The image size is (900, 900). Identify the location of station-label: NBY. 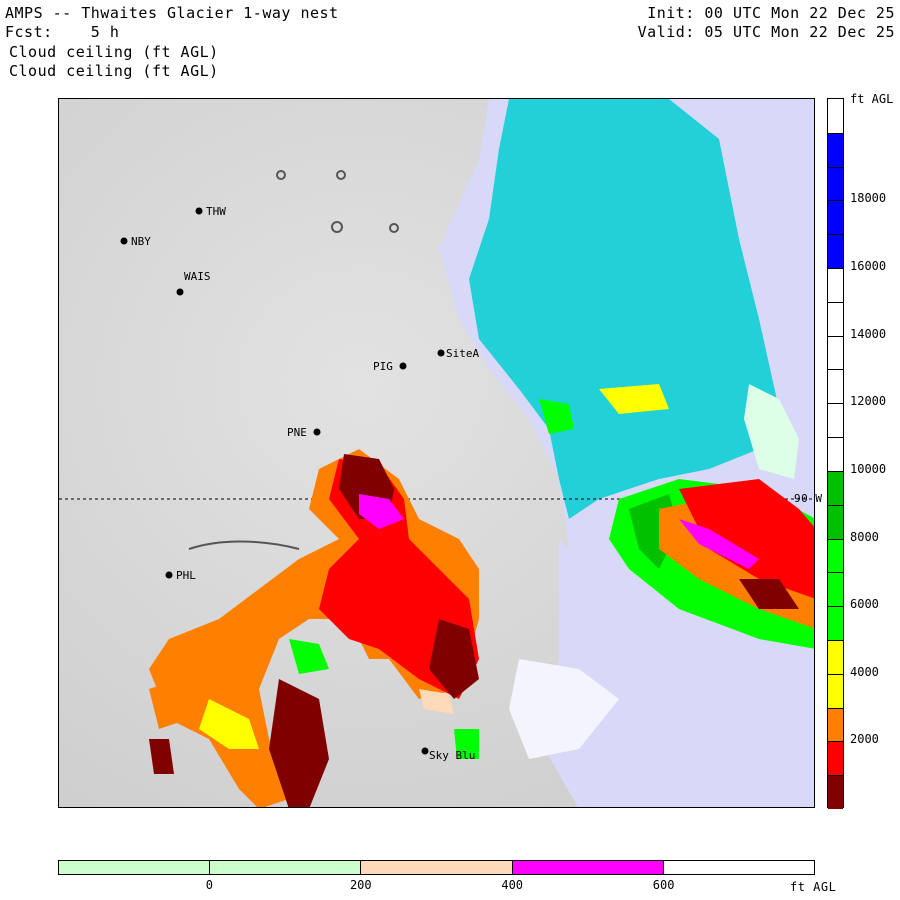
(141, 241).